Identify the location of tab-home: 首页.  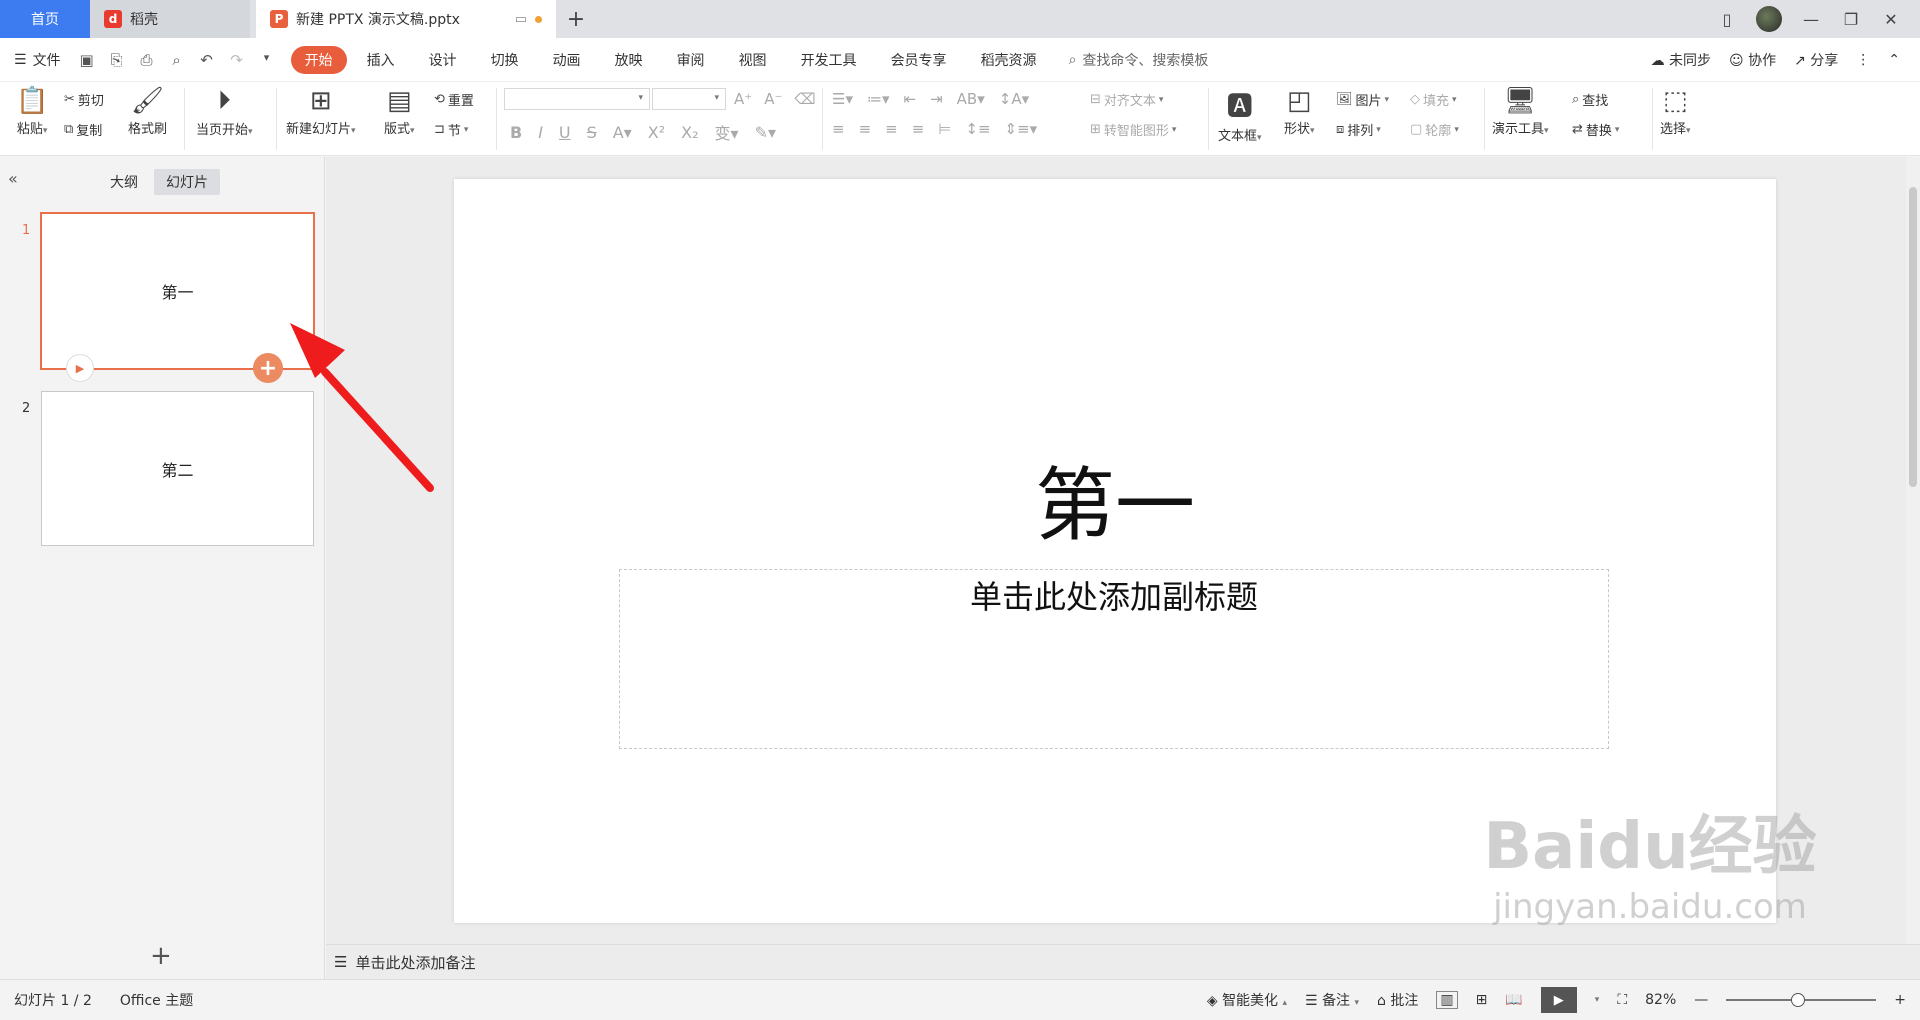
(45, 19).